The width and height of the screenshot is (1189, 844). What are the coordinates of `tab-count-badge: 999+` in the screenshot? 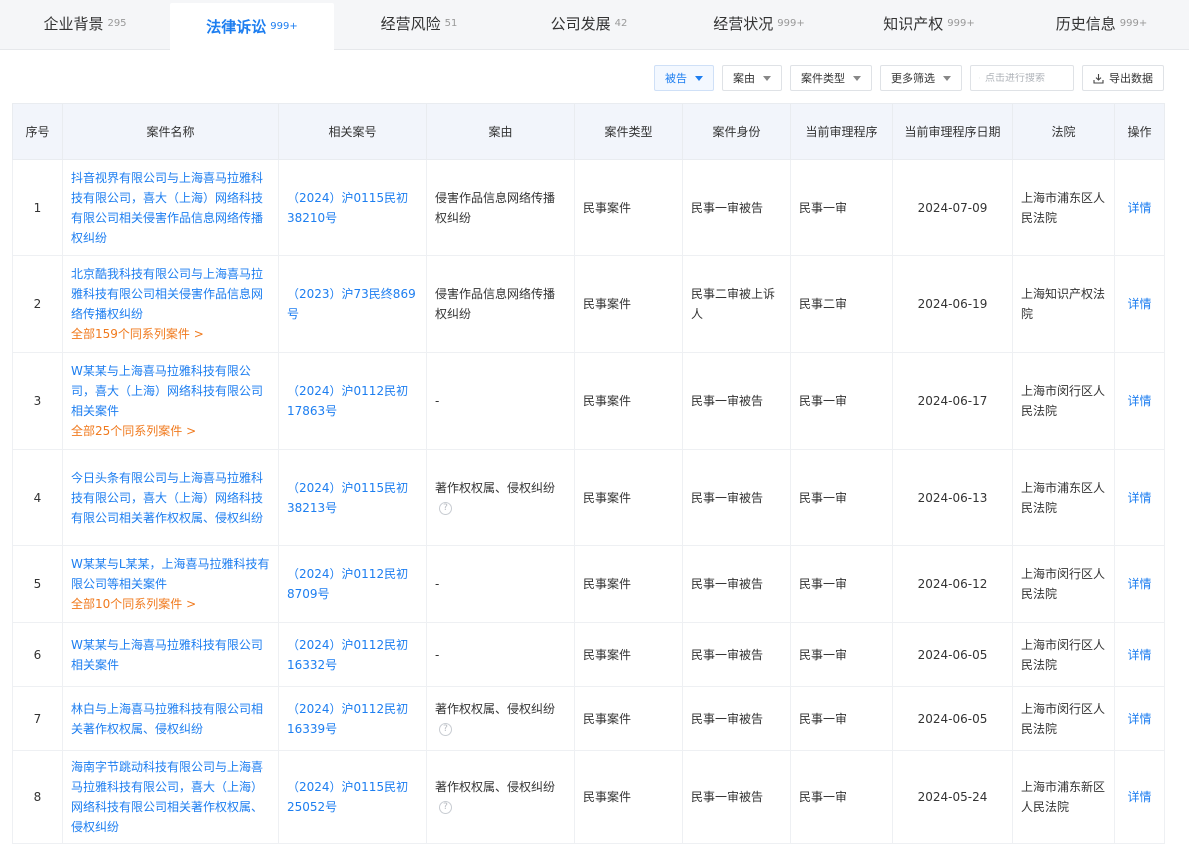 It's located at (791, 23).